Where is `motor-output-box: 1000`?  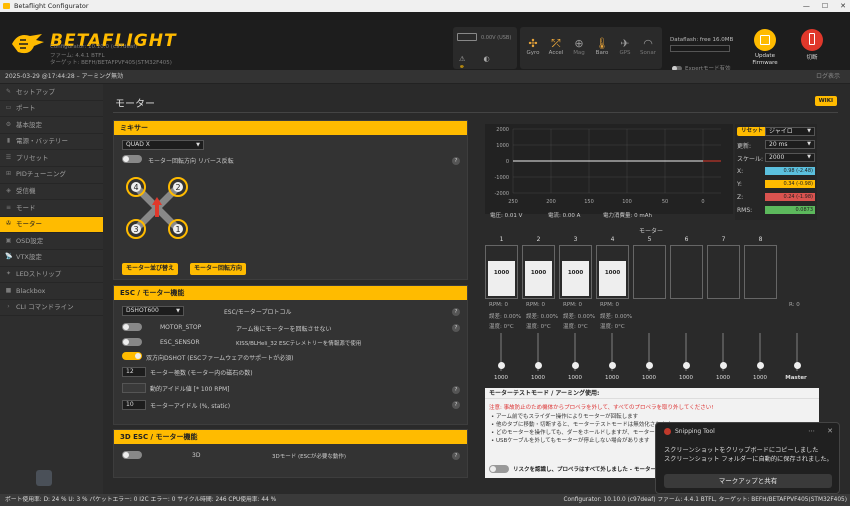
motor-output-box: 1000 is located at coordinates (575, 272).